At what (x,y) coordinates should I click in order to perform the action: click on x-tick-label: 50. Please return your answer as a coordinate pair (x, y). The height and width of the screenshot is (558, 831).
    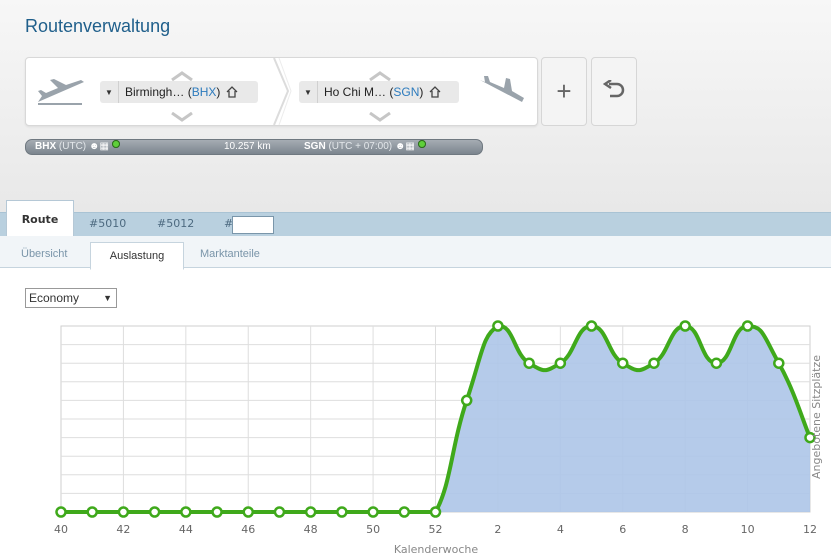
    Looking at the image, I should click on (373, 529).